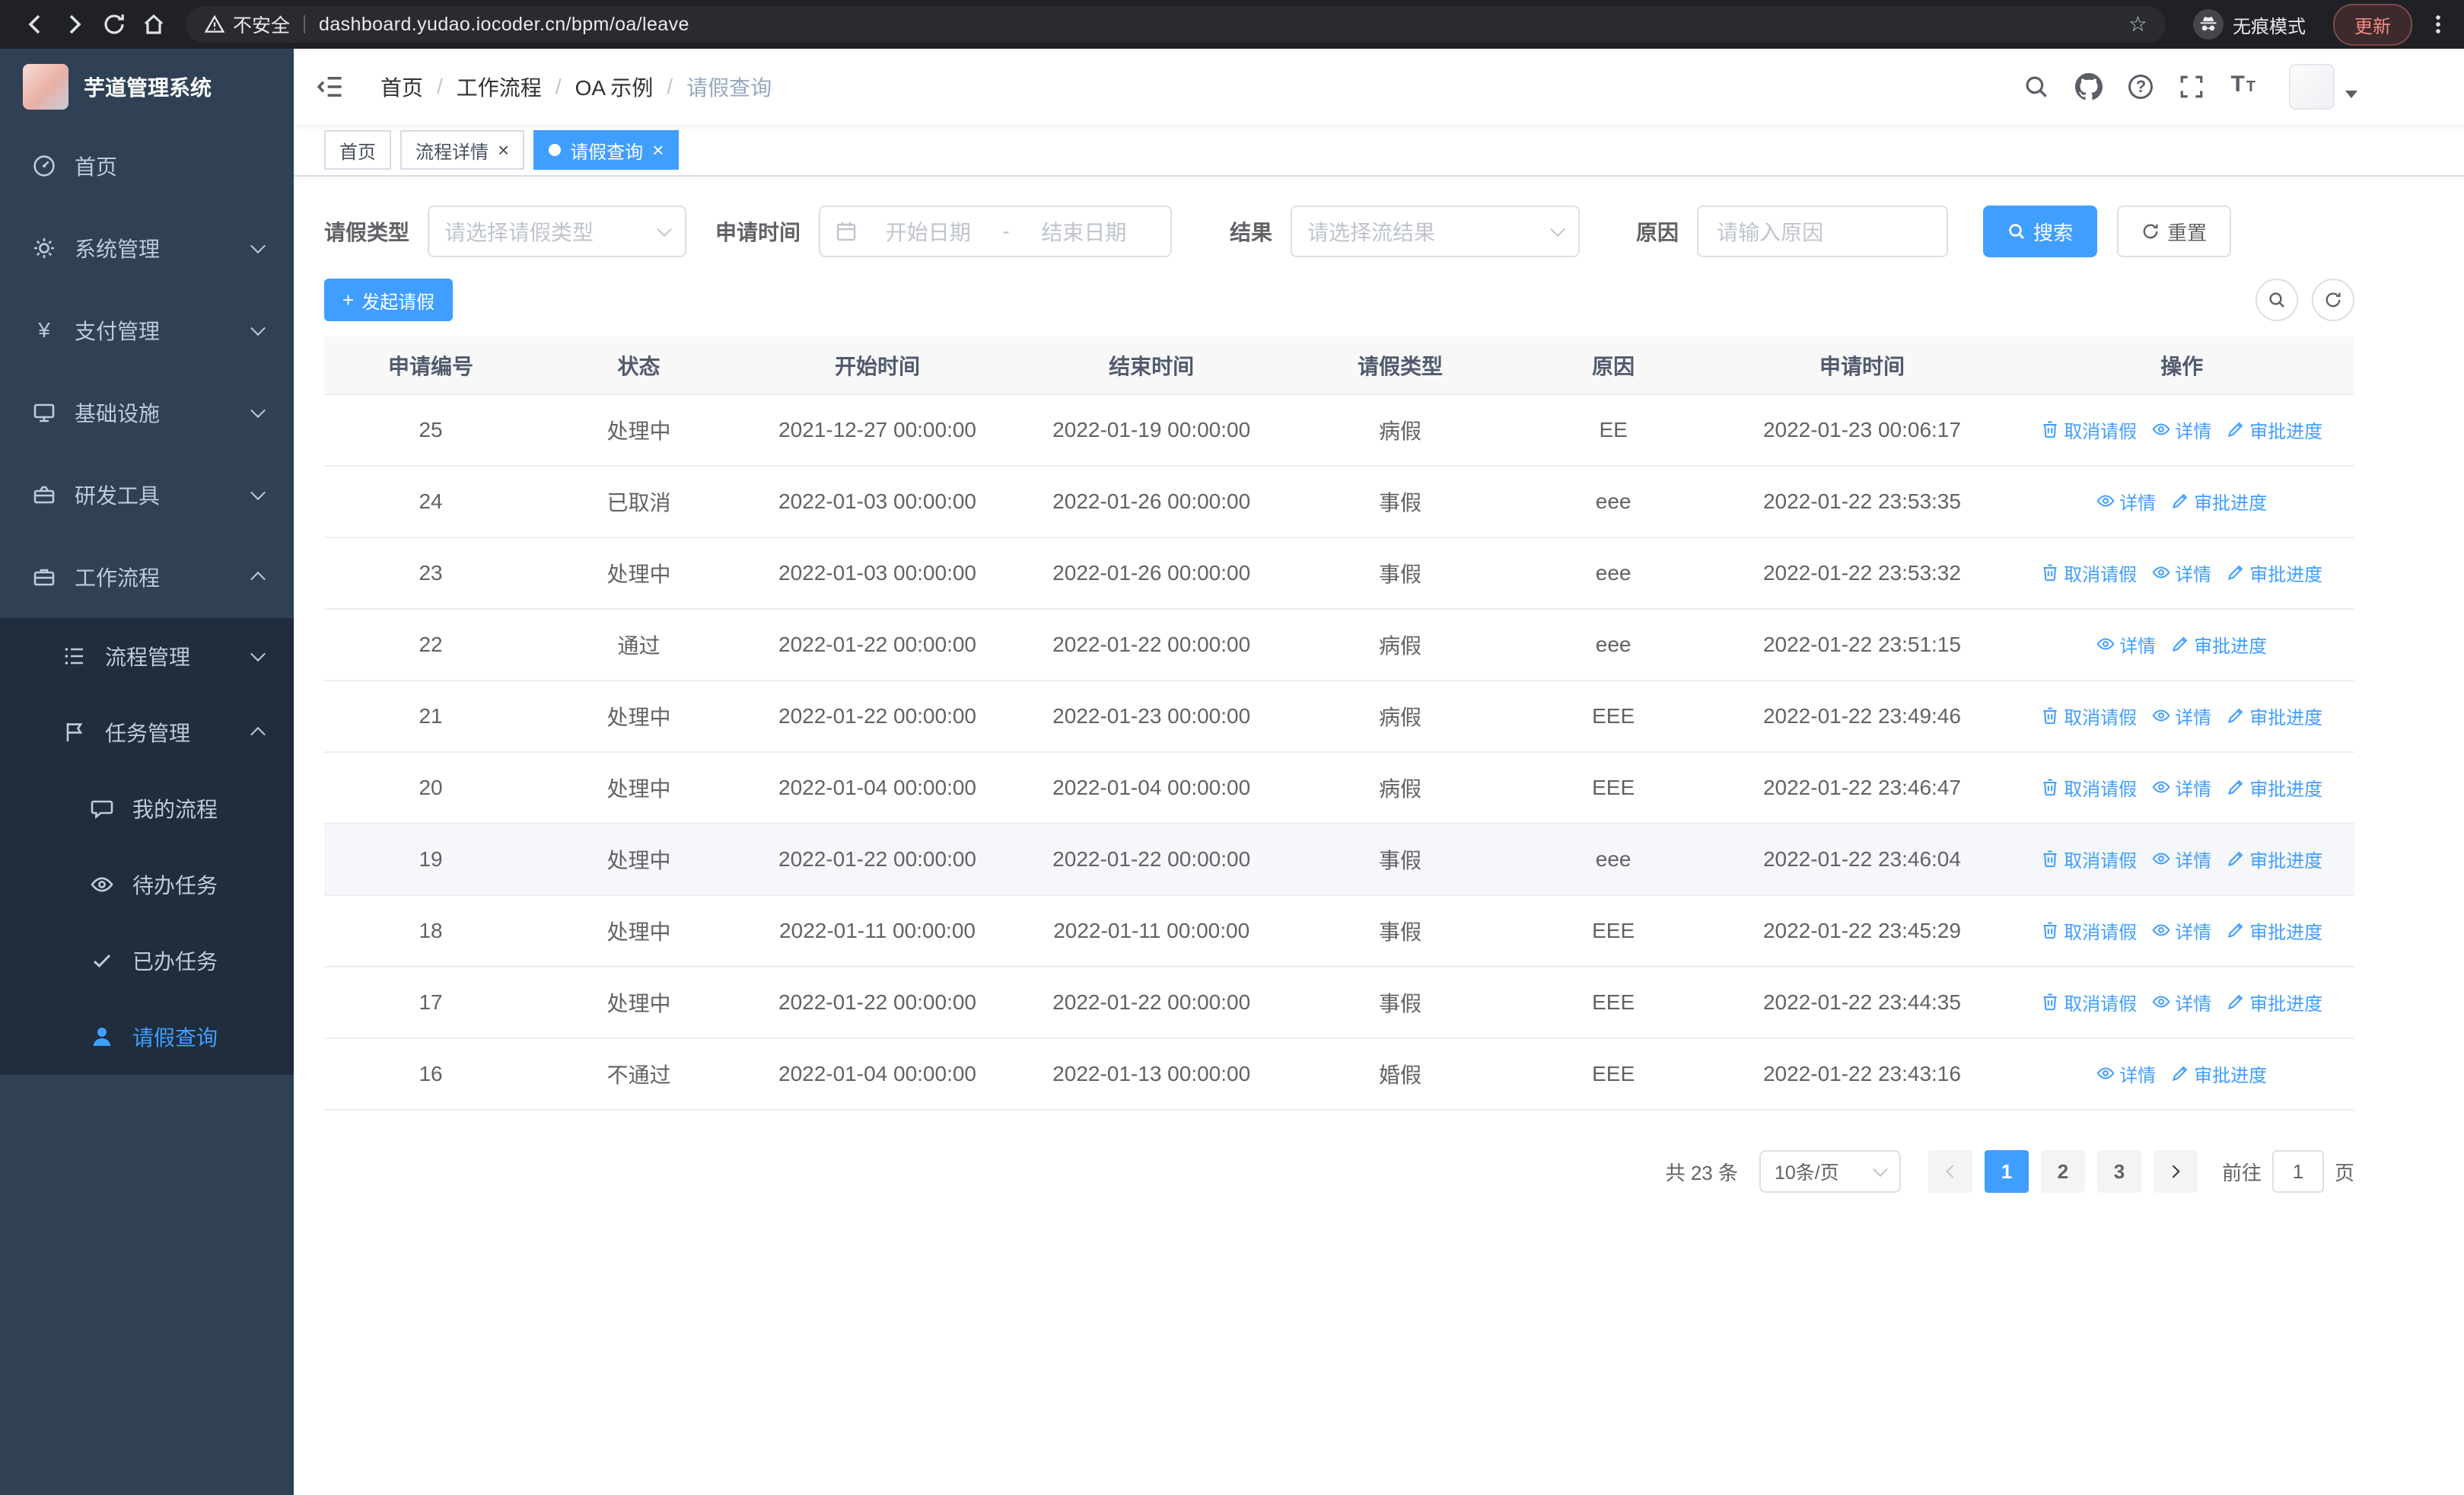 The height and width of the screenshot is (1495, 2464). I want to click on prev-page-button, so click(1950, 1171).